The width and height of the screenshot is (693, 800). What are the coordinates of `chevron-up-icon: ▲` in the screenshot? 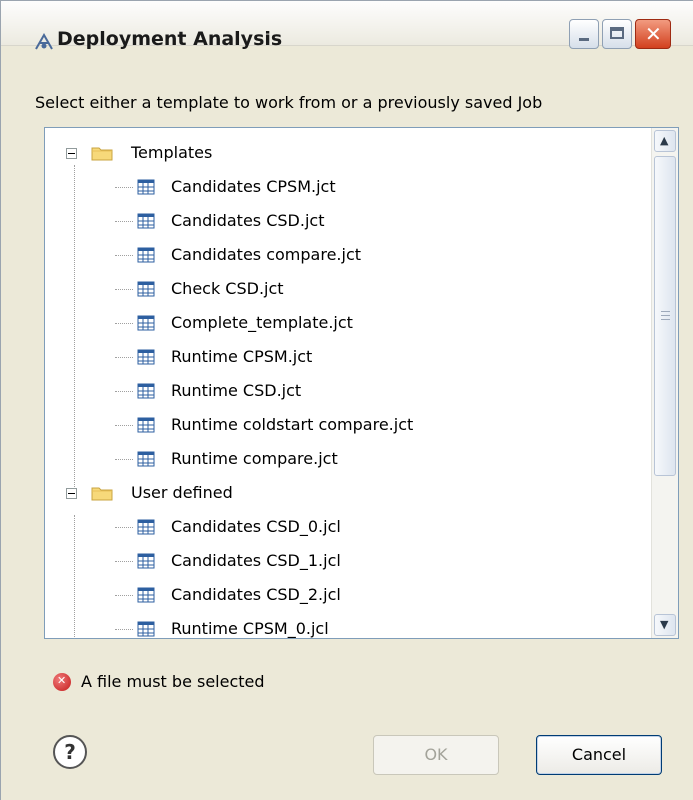 It's located at (664, 140).